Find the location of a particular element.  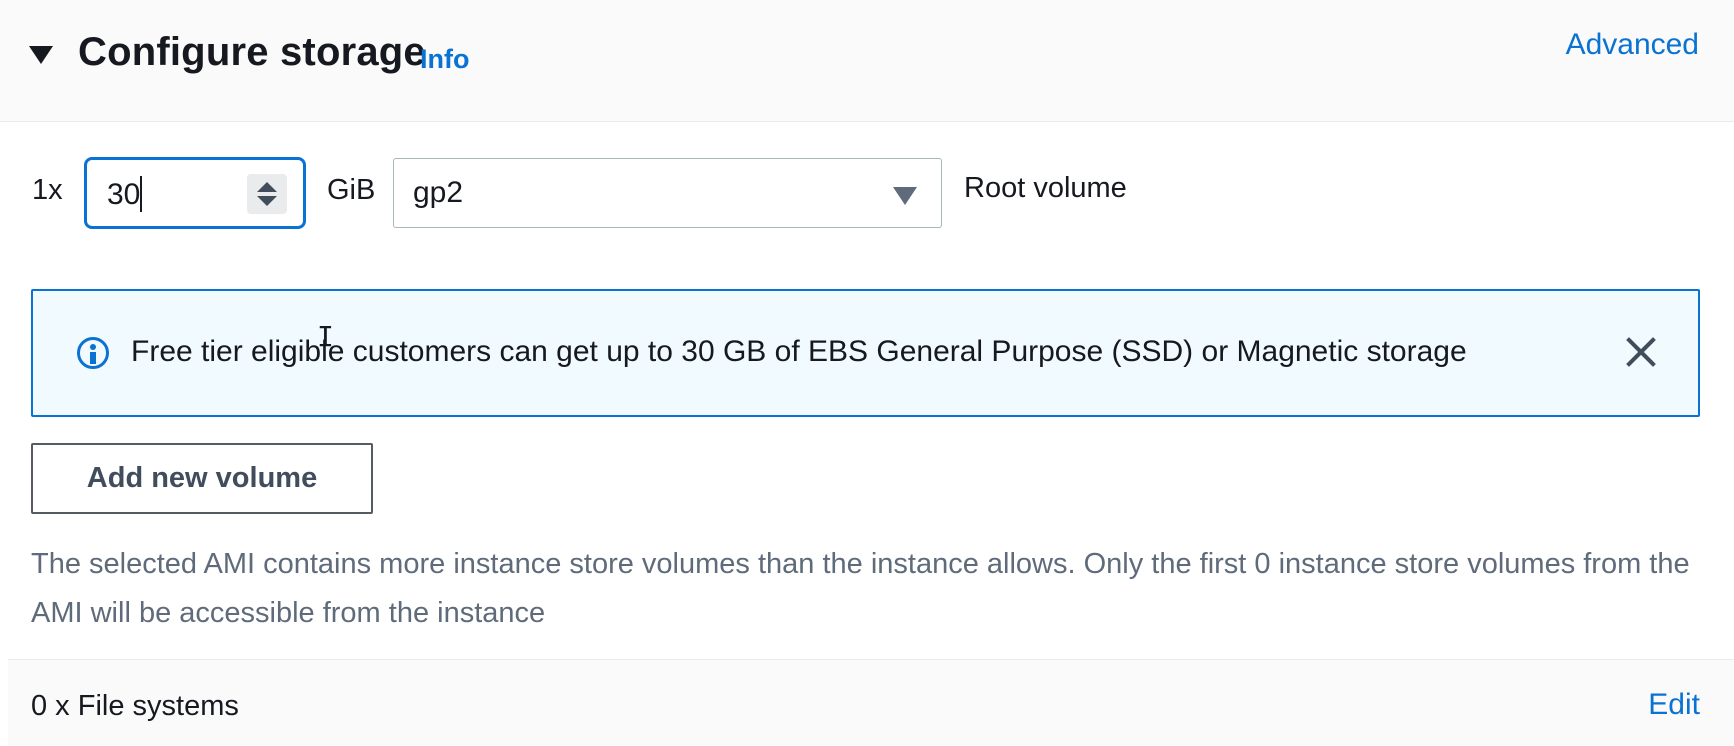

panel-title: Configure storage is located at coordinates (252, 52).